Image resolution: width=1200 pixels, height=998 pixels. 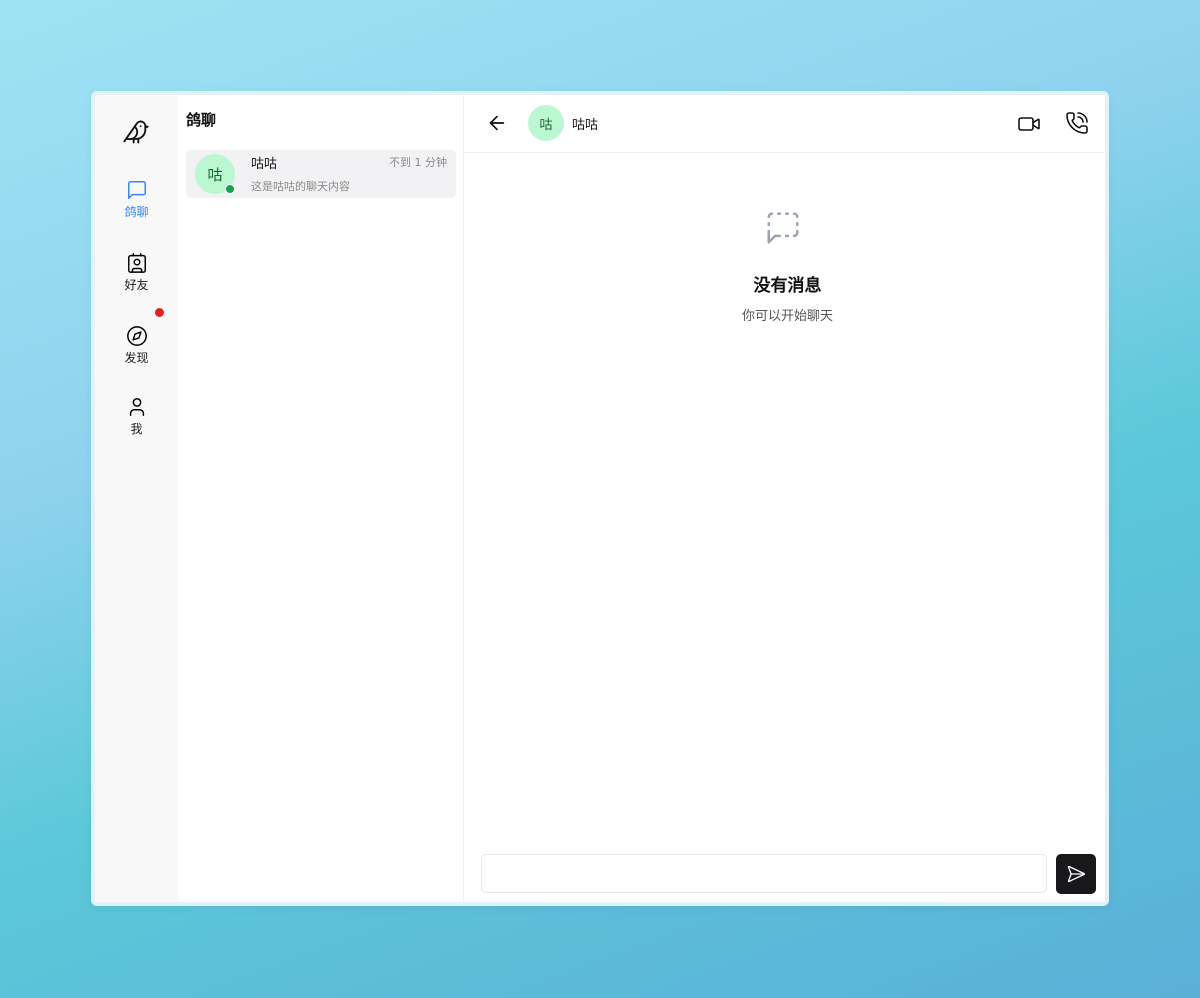 What do you see at coordinates (136, 285) in the screenshot?
I see `nav-item-label: 好友` at bounding box center [136, 285].